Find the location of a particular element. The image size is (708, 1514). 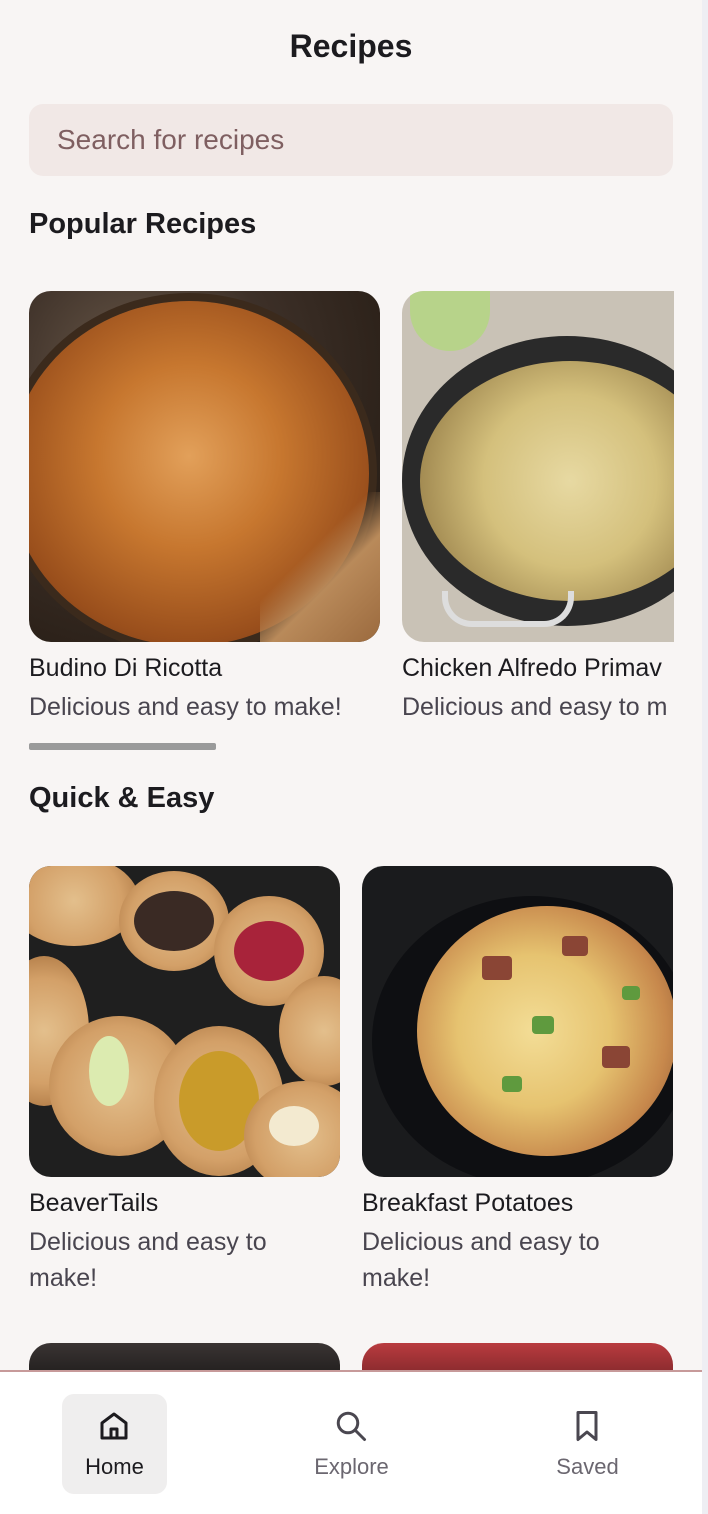

search-icon is located at coordinates (351, 1426).